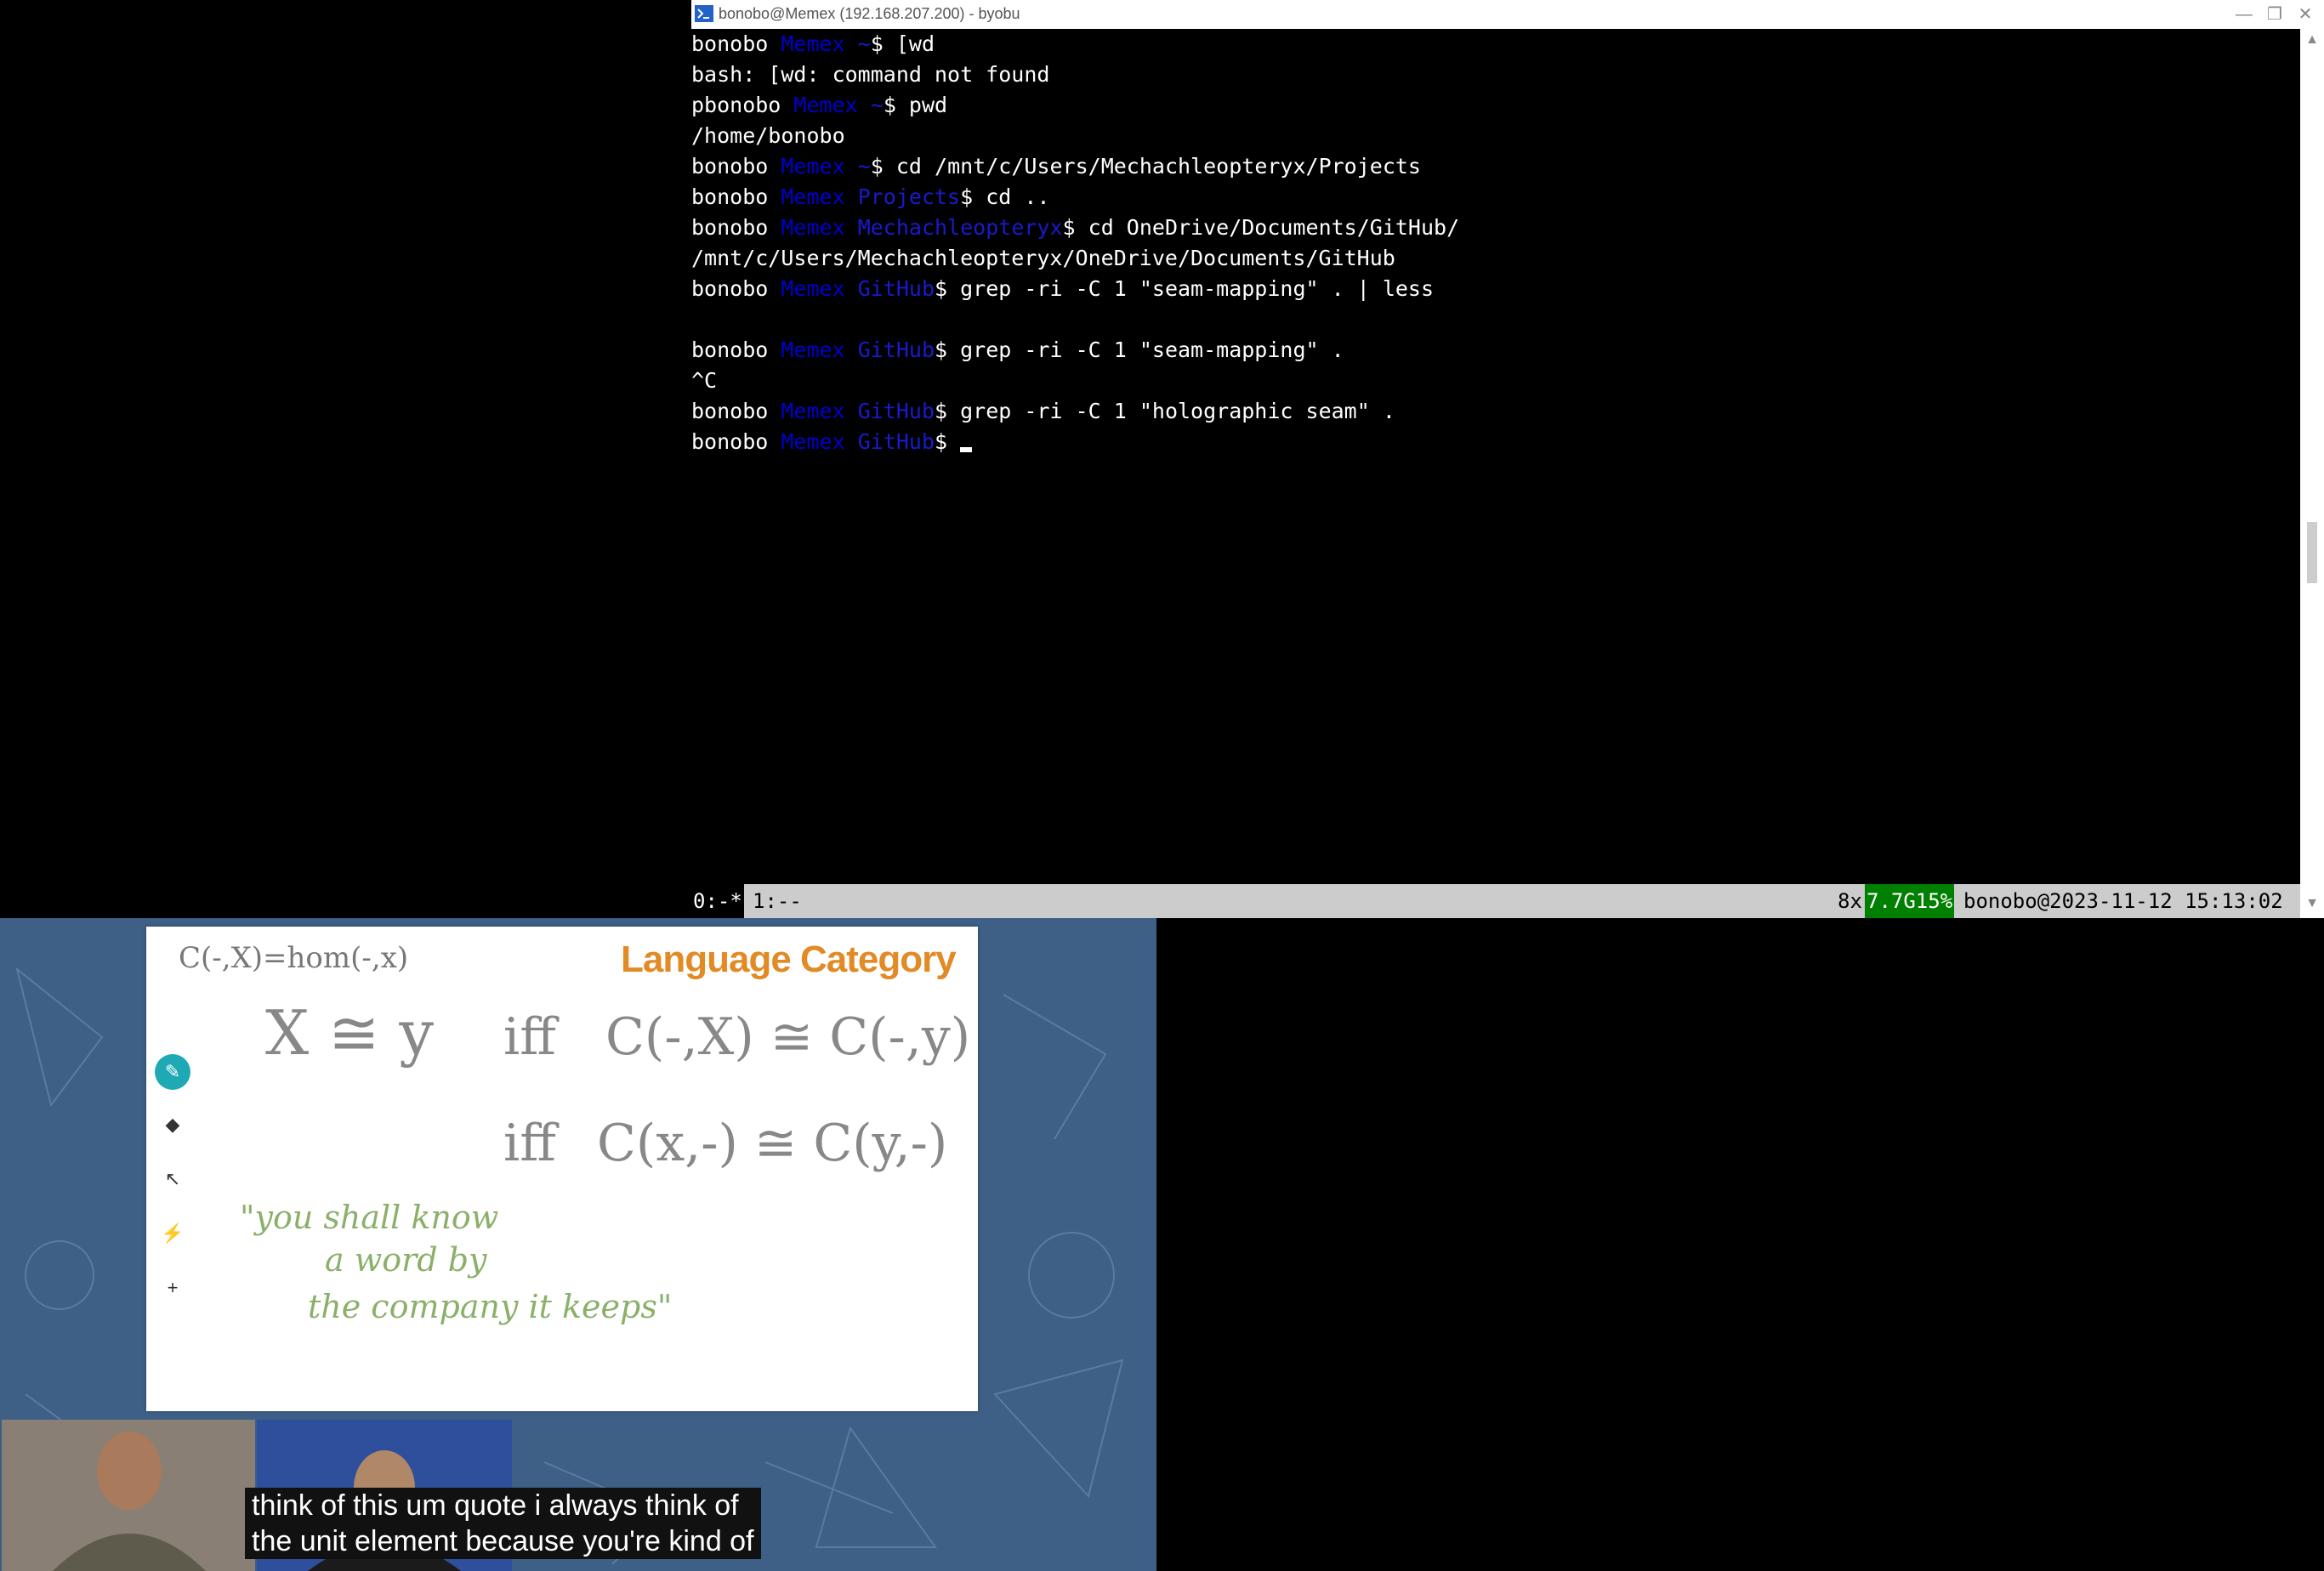 Image resolution: width=2324 pixels, height=1571 pixels. What do you see at coordinates (768, 135) in the screenshot?
I see `terminal-line: /home/bonobo` at bounding box center [768, 135].